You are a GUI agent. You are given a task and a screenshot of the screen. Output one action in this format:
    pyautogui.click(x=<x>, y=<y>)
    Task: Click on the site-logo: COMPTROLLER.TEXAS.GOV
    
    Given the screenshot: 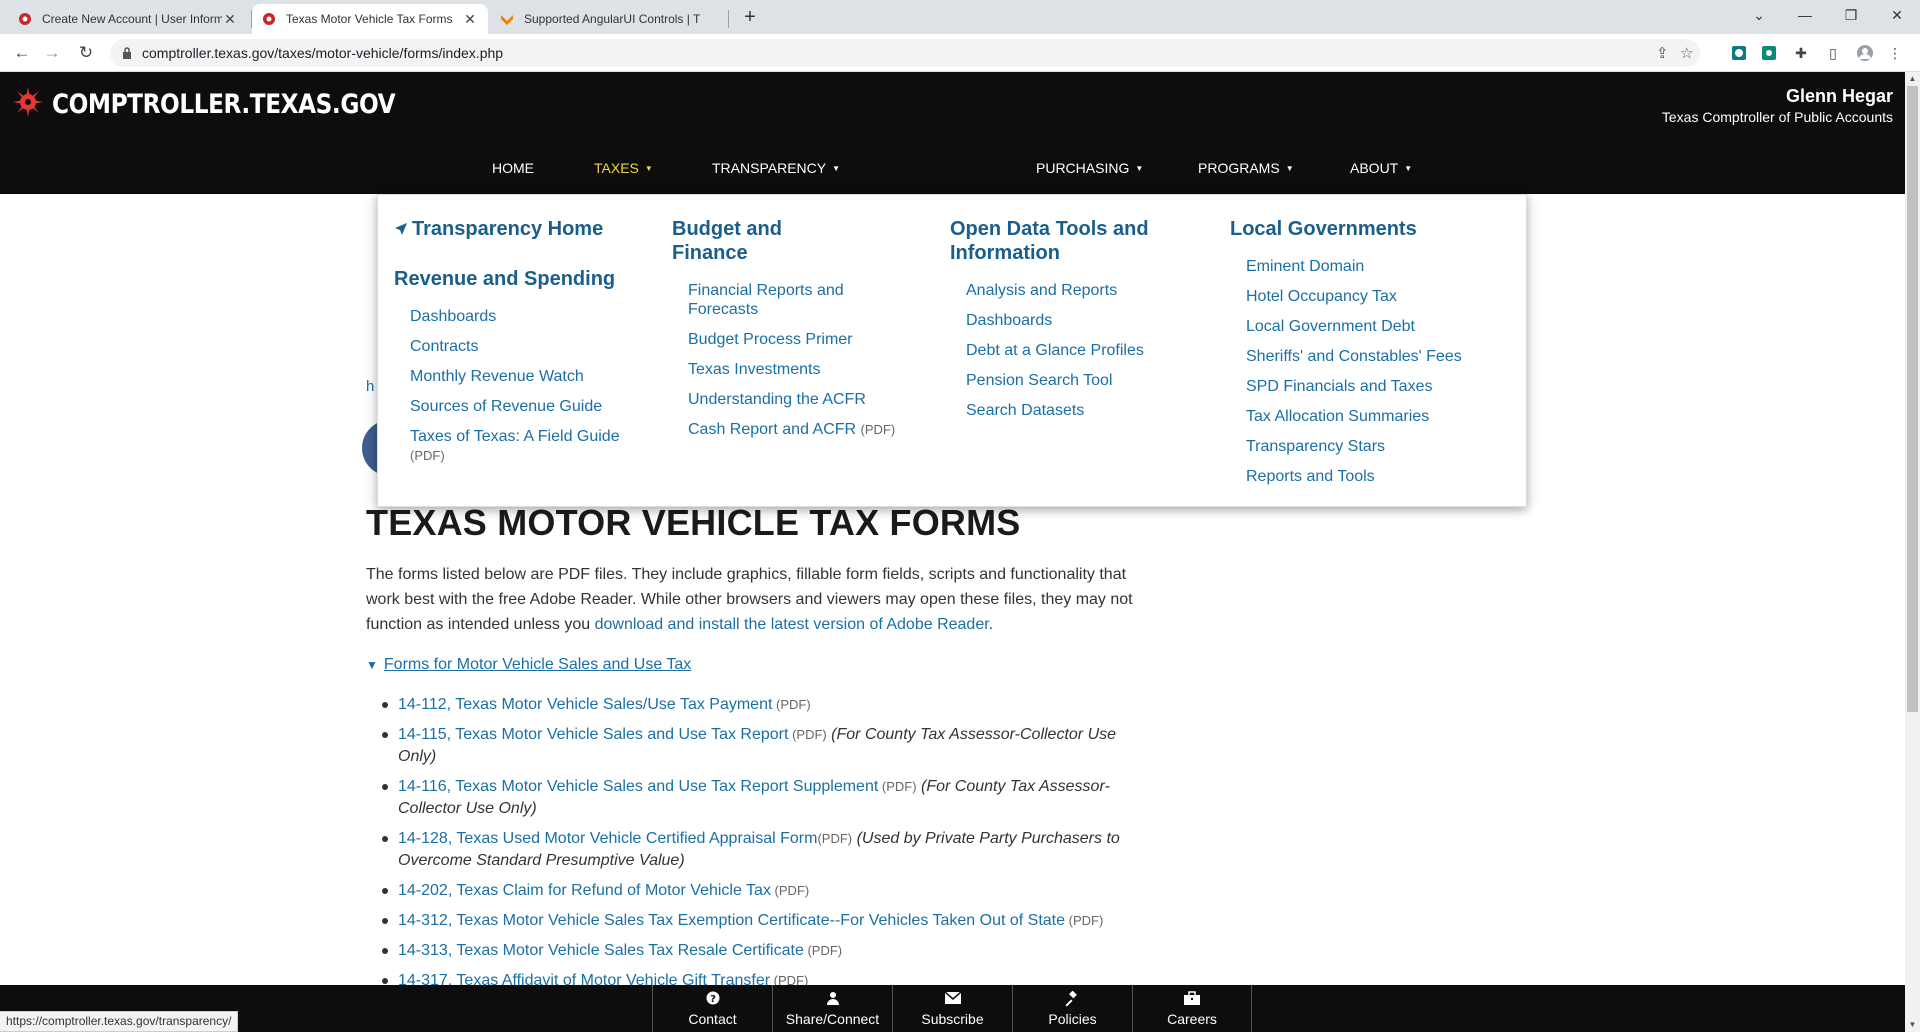 What is the action you would take?
    pyautogui.click(x=231, y=104)
    